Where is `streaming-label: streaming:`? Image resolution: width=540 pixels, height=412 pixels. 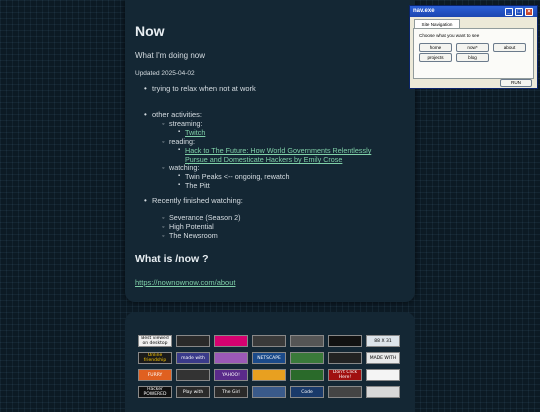 streaming-label: streaming: is located at coordinates (182, 123).